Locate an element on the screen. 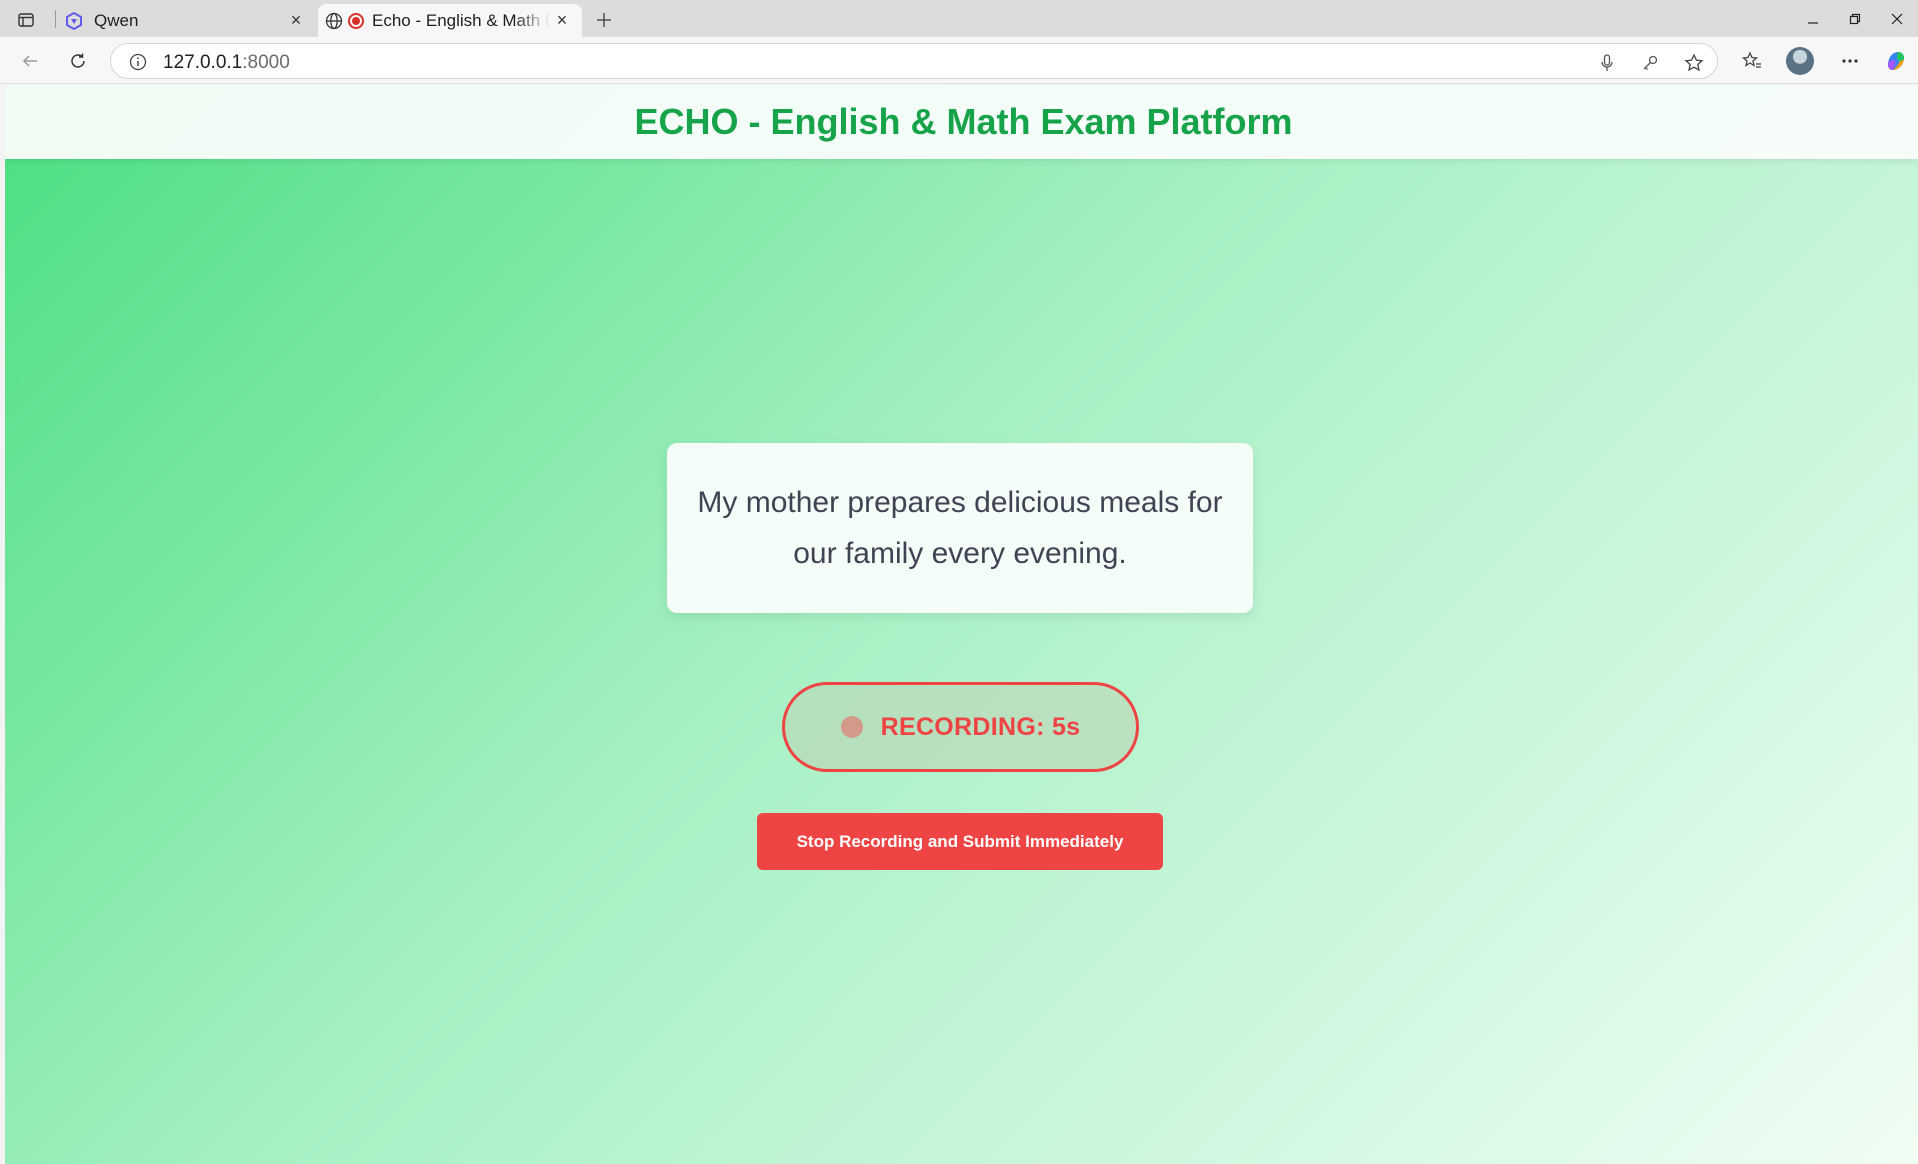 The width and height of the screenshot is (1918, 1164). tab-title: Qwen is located at coordinates (116, 20).